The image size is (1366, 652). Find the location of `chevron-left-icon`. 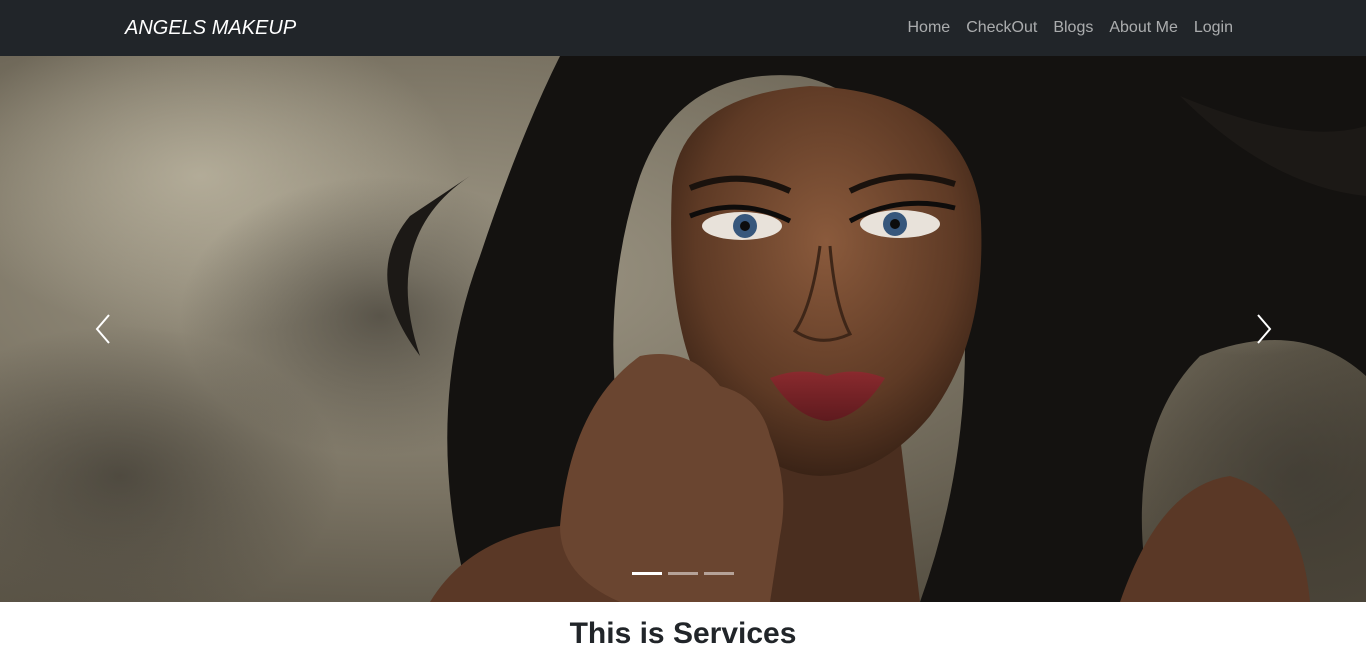

chevron-left-icon is located at coordinates (102, 329).